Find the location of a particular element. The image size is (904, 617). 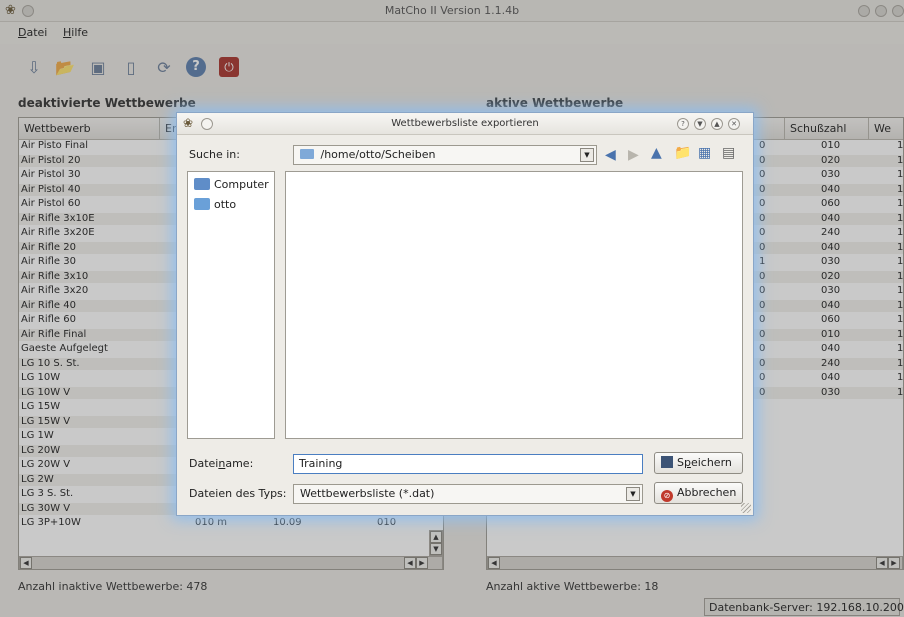

list-view-icon: ▦ is located at coordinates (704, 153).